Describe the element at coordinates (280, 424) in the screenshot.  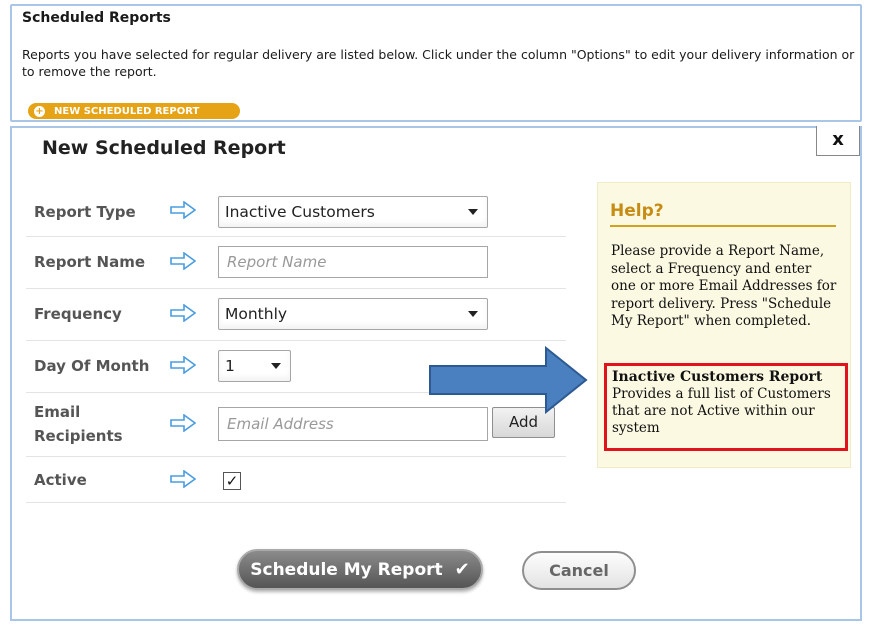
I see `email-address-placeholder: Email Address` at that location.